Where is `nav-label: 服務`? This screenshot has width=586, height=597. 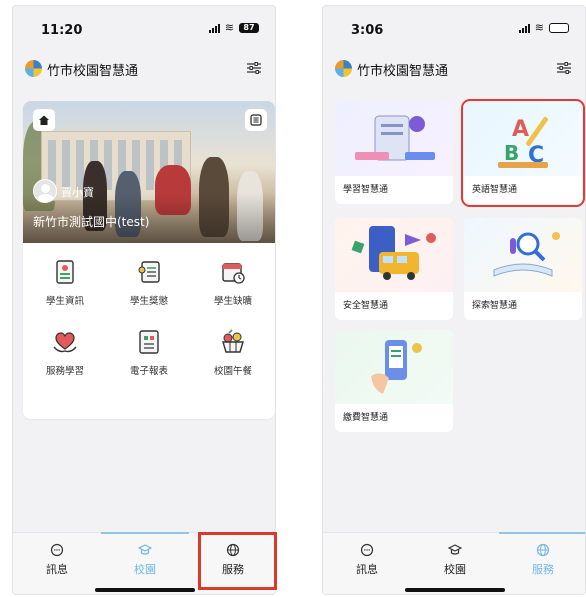
nav-label: 服務 is located at coordinates (543, 569).